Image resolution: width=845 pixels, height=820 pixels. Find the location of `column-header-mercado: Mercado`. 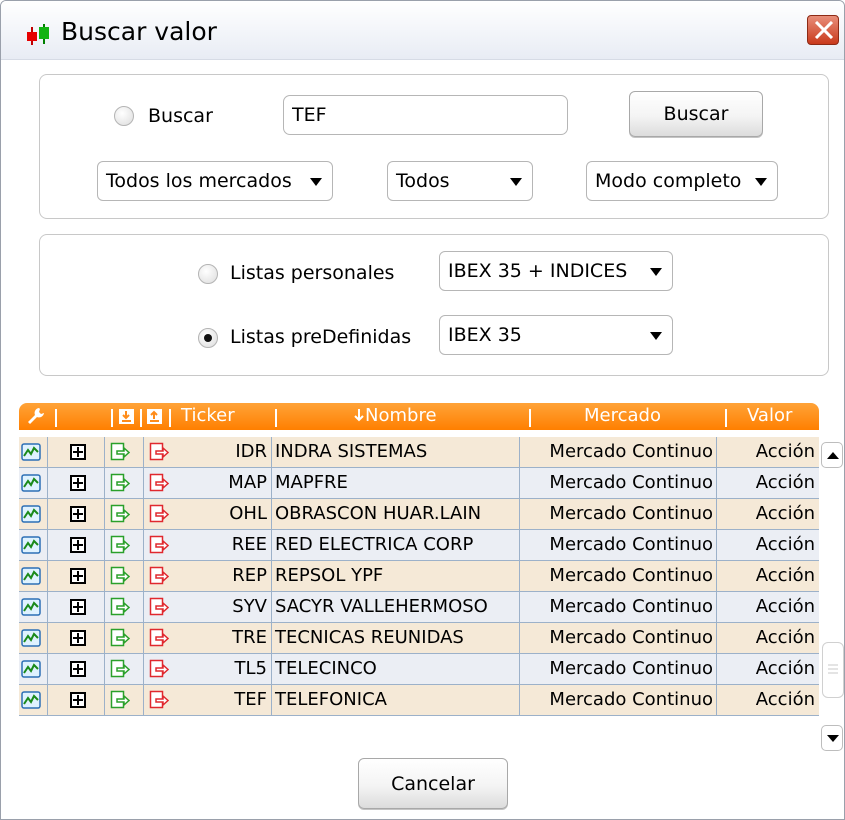

column-header-mercado: Mercado is located at coordinates (622, 416).